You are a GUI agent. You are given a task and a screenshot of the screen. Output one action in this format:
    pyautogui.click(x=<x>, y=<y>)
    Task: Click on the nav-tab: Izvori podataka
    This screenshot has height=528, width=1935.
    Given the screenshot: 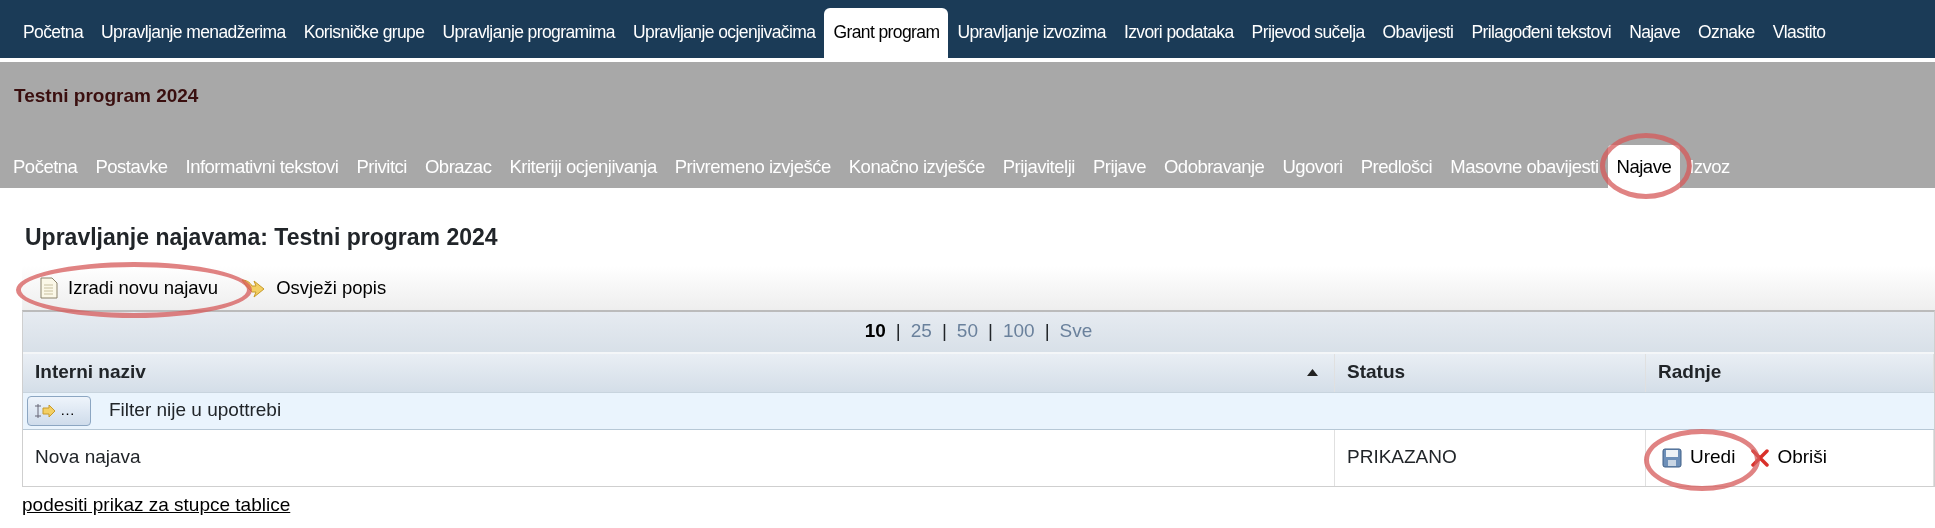 What is the action you would take?
    pyautogui.click(x=1178, y=33)
    